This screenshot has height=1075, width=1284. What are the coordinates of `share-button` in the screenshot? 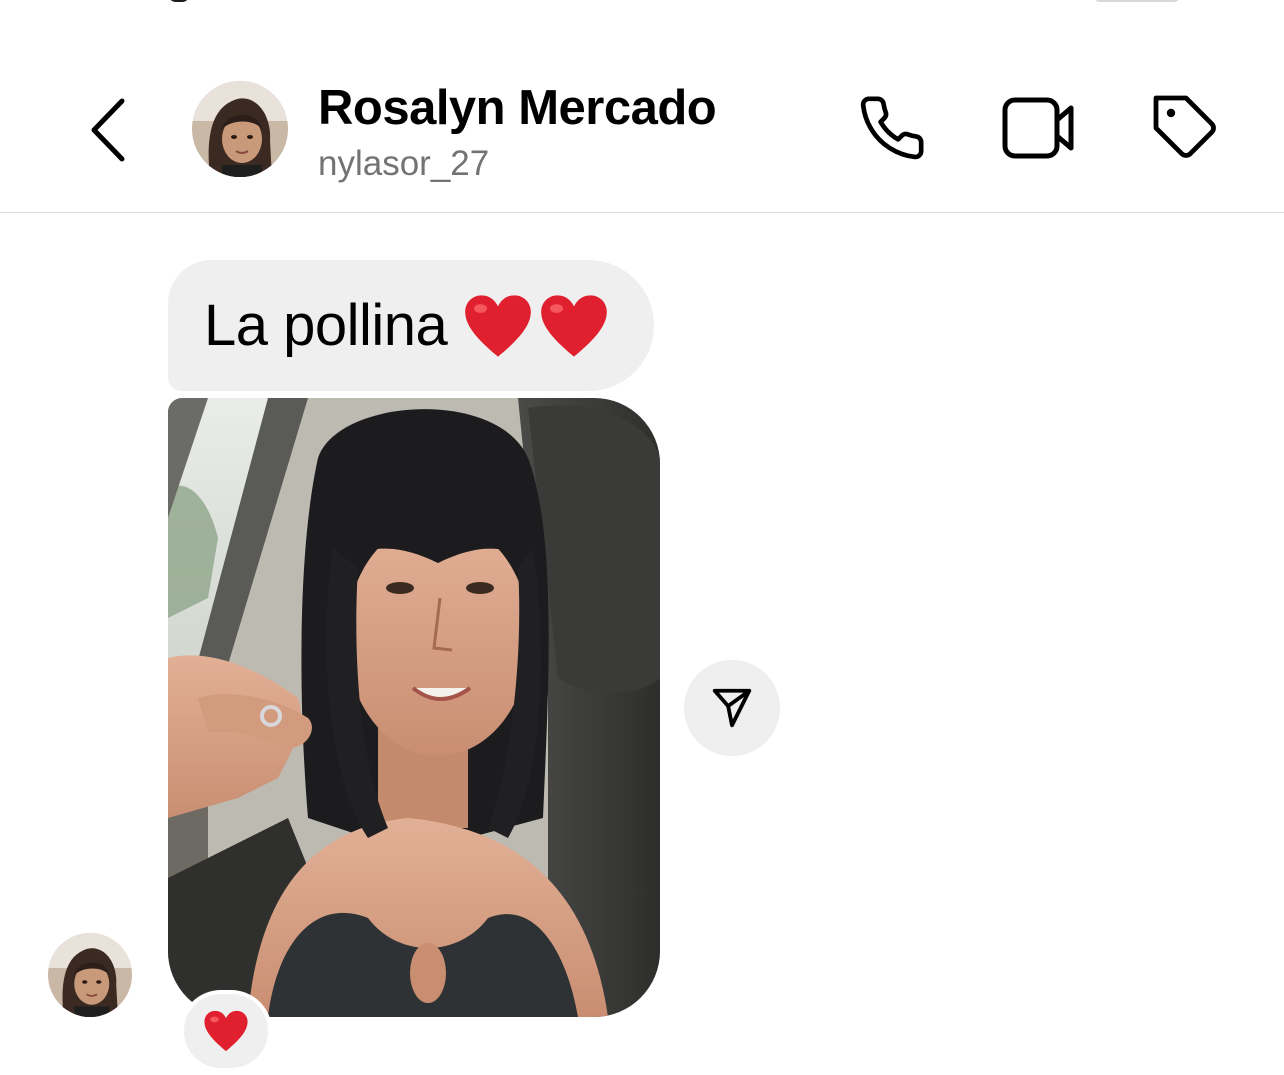 It's located at (732, 708).